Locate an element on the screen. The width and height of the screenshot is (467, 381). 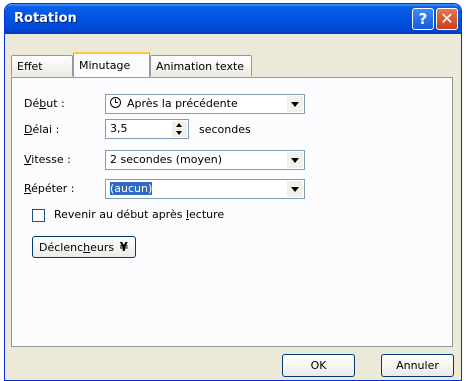
delai-value: 3,5 is located at coordinates (119, 128).